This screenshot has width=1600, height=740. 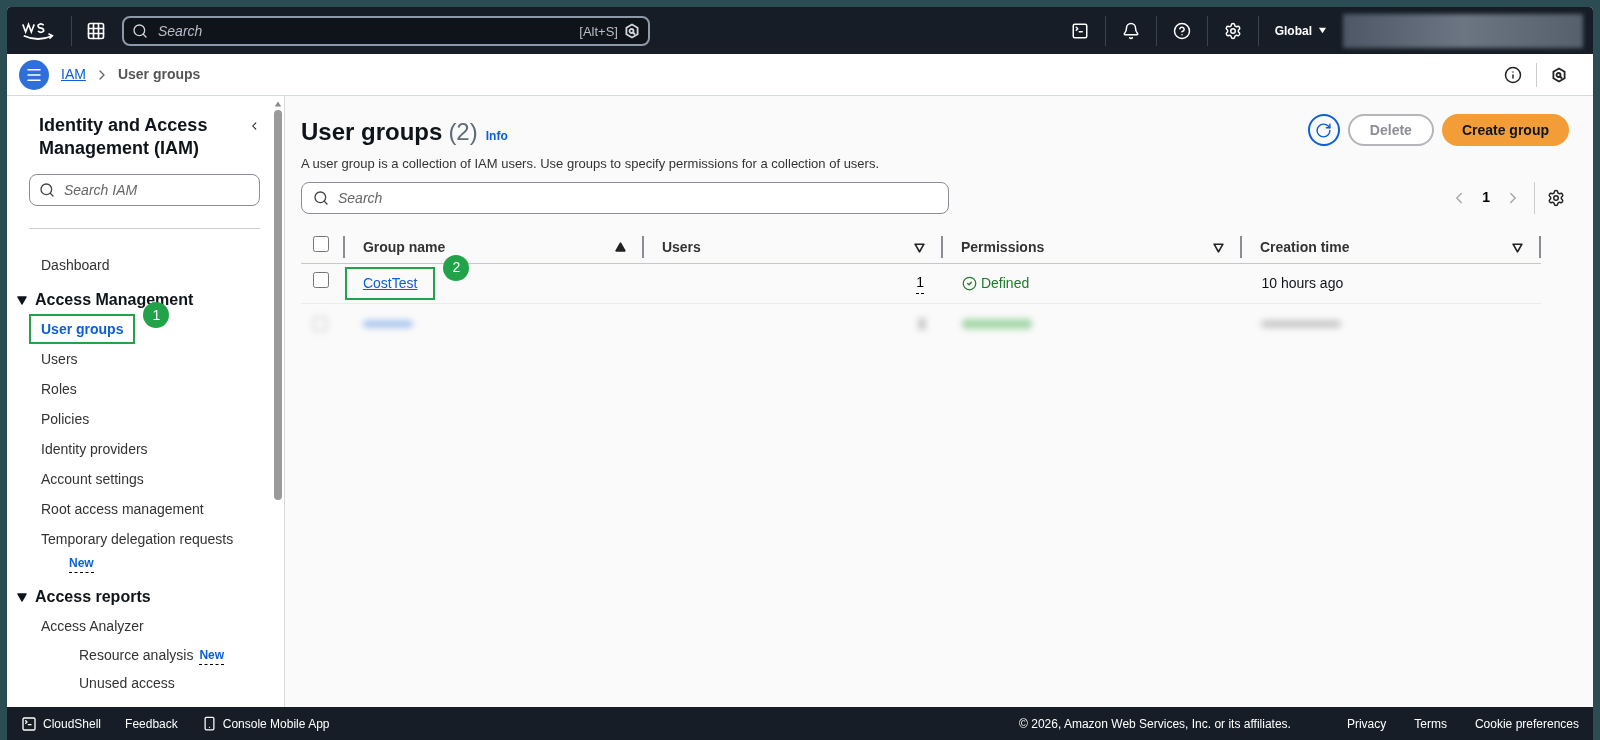 I want to click on nav-item: Unused access, so click(x=115, y=683).